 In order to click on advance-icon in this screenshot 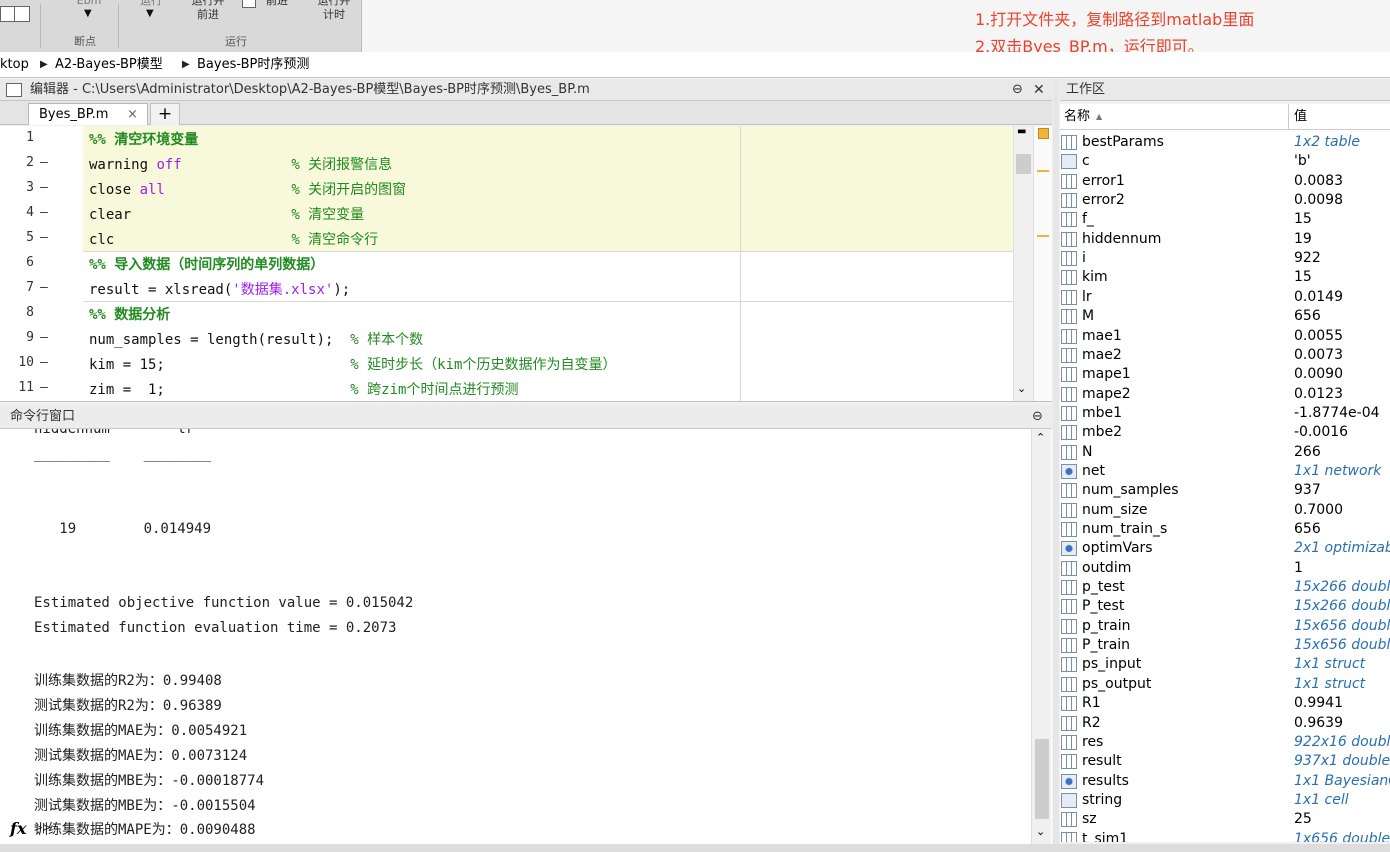, I will do `click(249, 4)`.